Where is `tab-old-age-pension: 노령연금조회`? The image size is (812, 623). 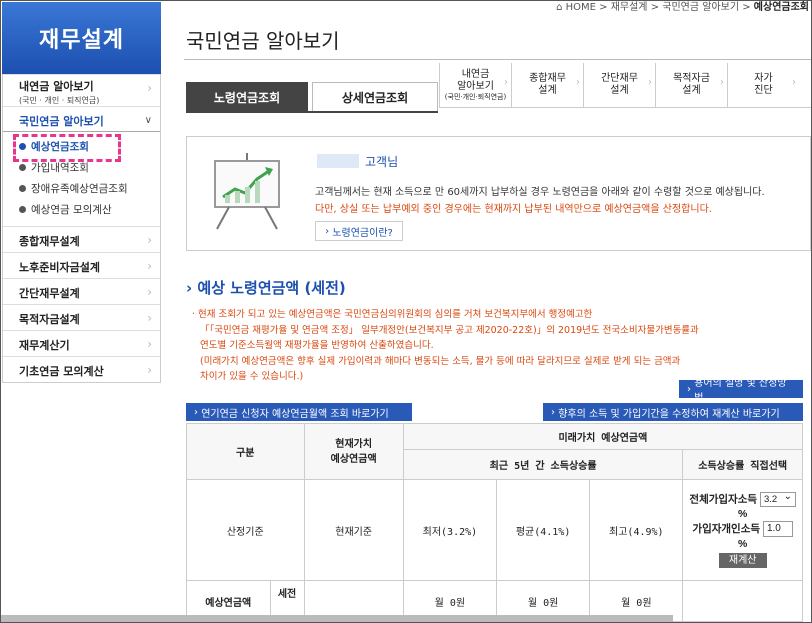 tab-old-age-pension: 노령연금조회 is located at coordinates (247, 97).